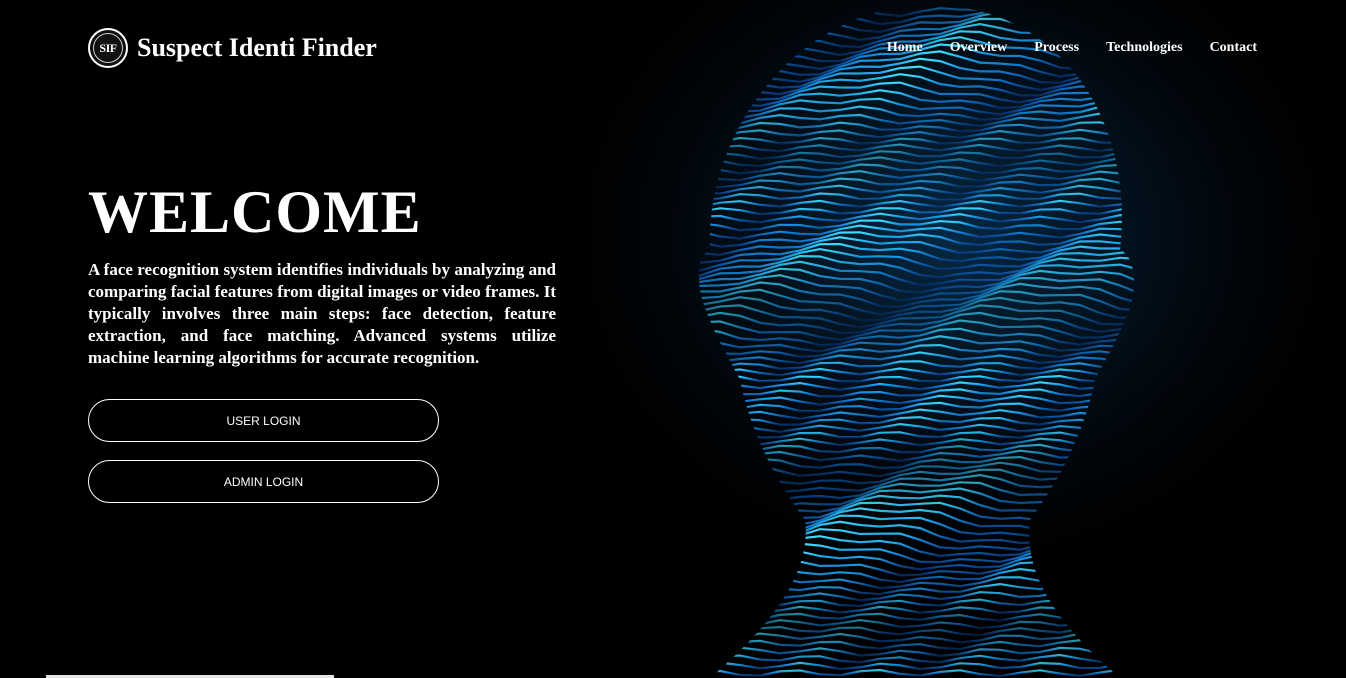 The image size is (1346, 678). I want to click on hero-title: WELCOME, so click(255, 212).